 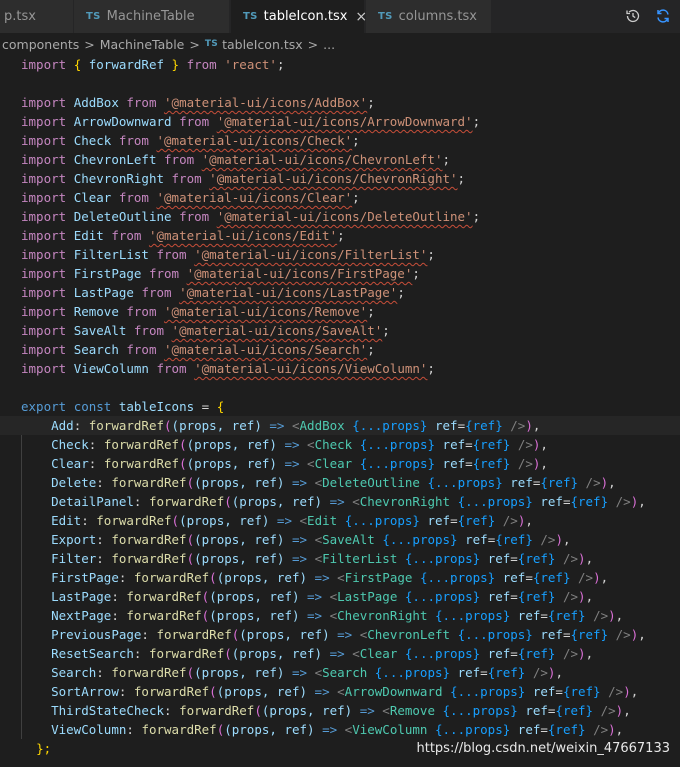 I want to click on code-token: AddBox, so click(x=96, y=102).